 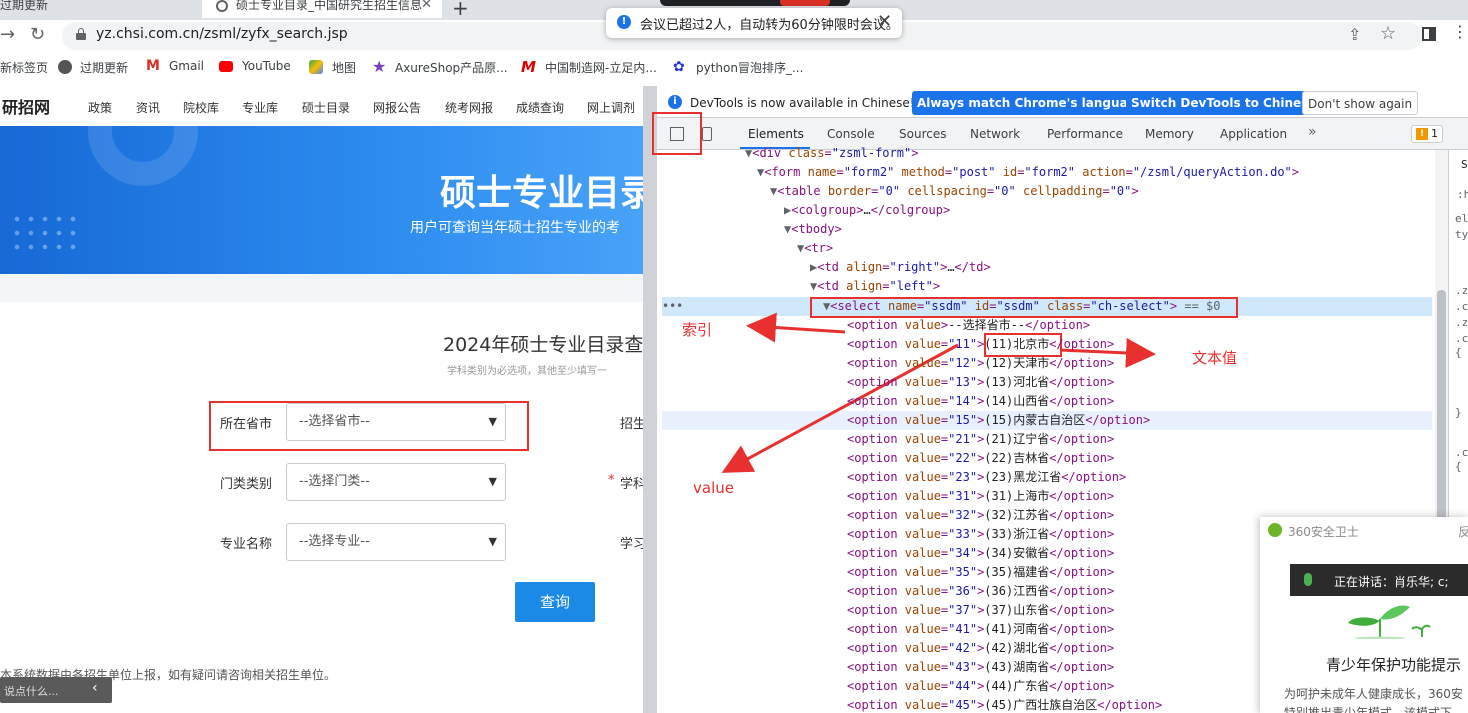 I want to click on option-text: (37)山东省, so click(x=1017, y=610).